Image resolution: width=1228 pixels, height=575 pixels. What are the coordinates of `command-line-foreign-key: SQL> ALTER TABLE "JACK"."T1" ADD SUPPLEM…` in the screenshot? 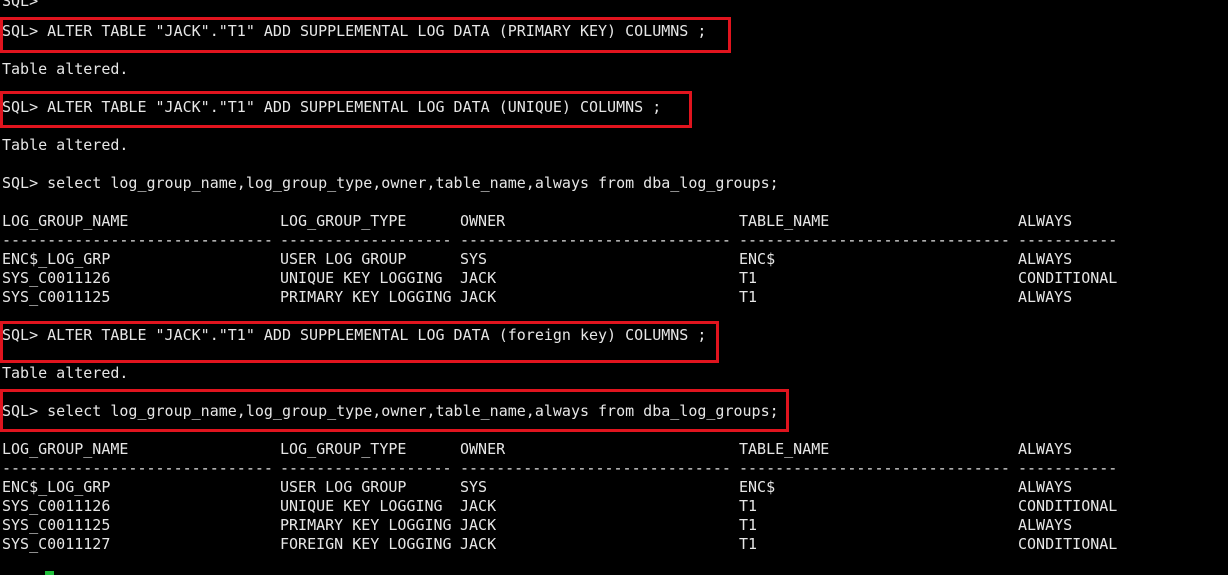 It's located at (354, 335).